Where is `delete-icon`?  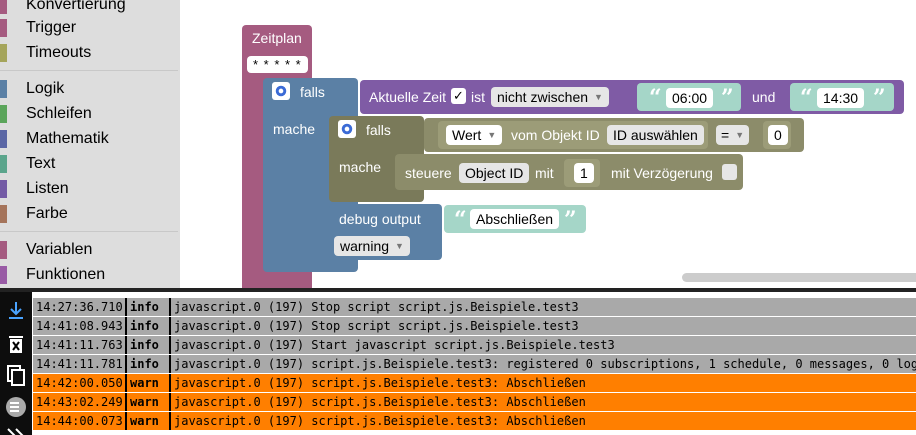 delete-icon is located at coordinates (16, 344).